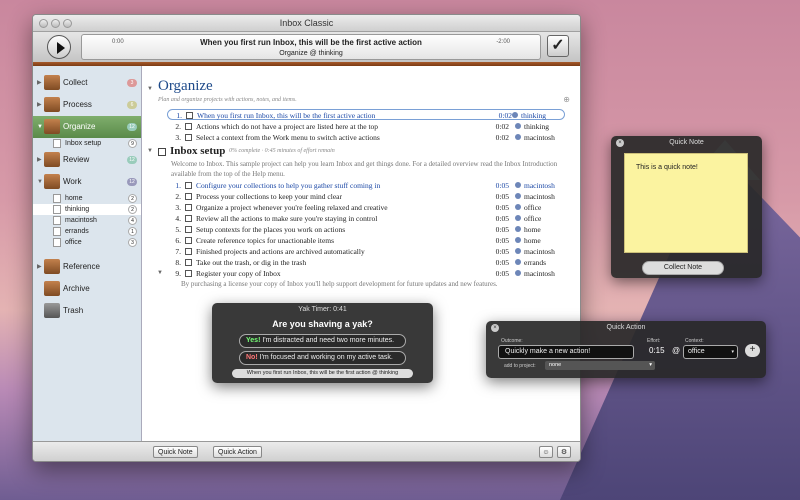 This screenshot has width=800, height=500. What do you see at coordinates (87, 311) in the screenshot?
I see `sidebar-item-trash: Trash` at bounding box center [87, 311].